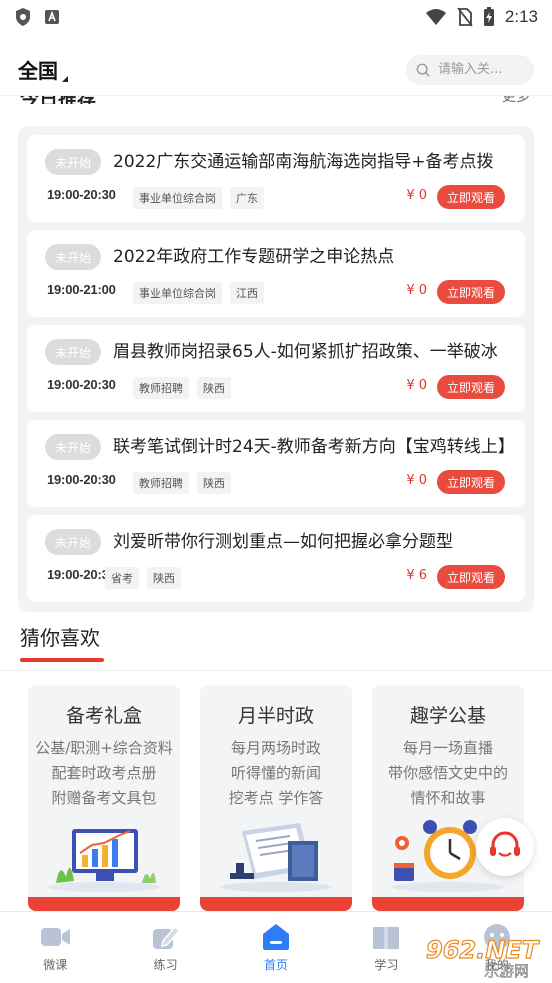  I want to click on card-line: 每月两场时政, so click(275, 748).